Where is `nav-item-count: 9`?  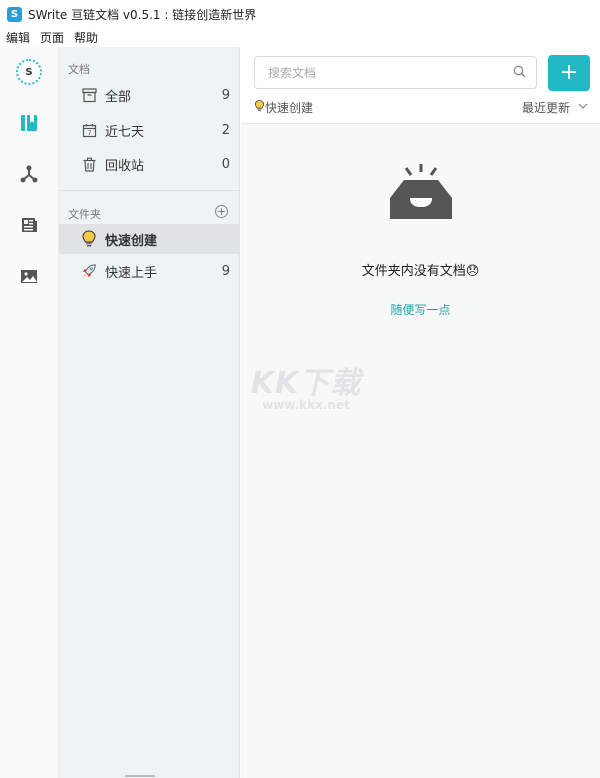 nav-item-count: 9 is located at coordinates (225, 95).